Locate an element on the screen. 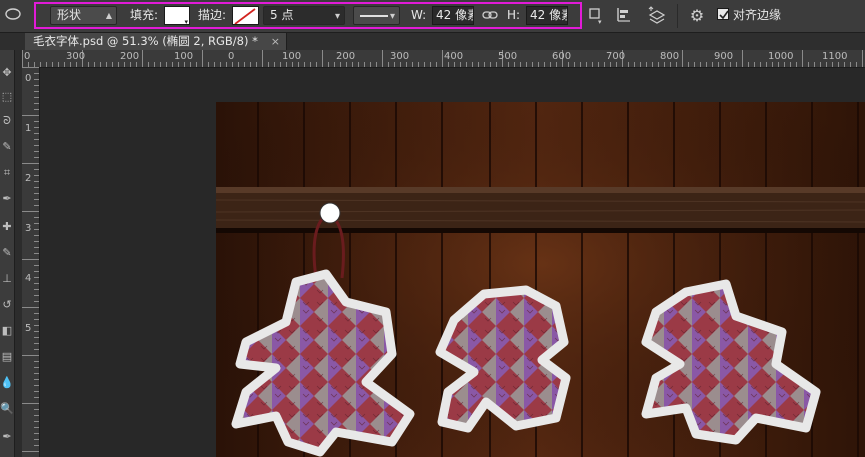 The image size is (865, 457). dodge-tool-icon: 🔍 is located at coordinates (7, 409).